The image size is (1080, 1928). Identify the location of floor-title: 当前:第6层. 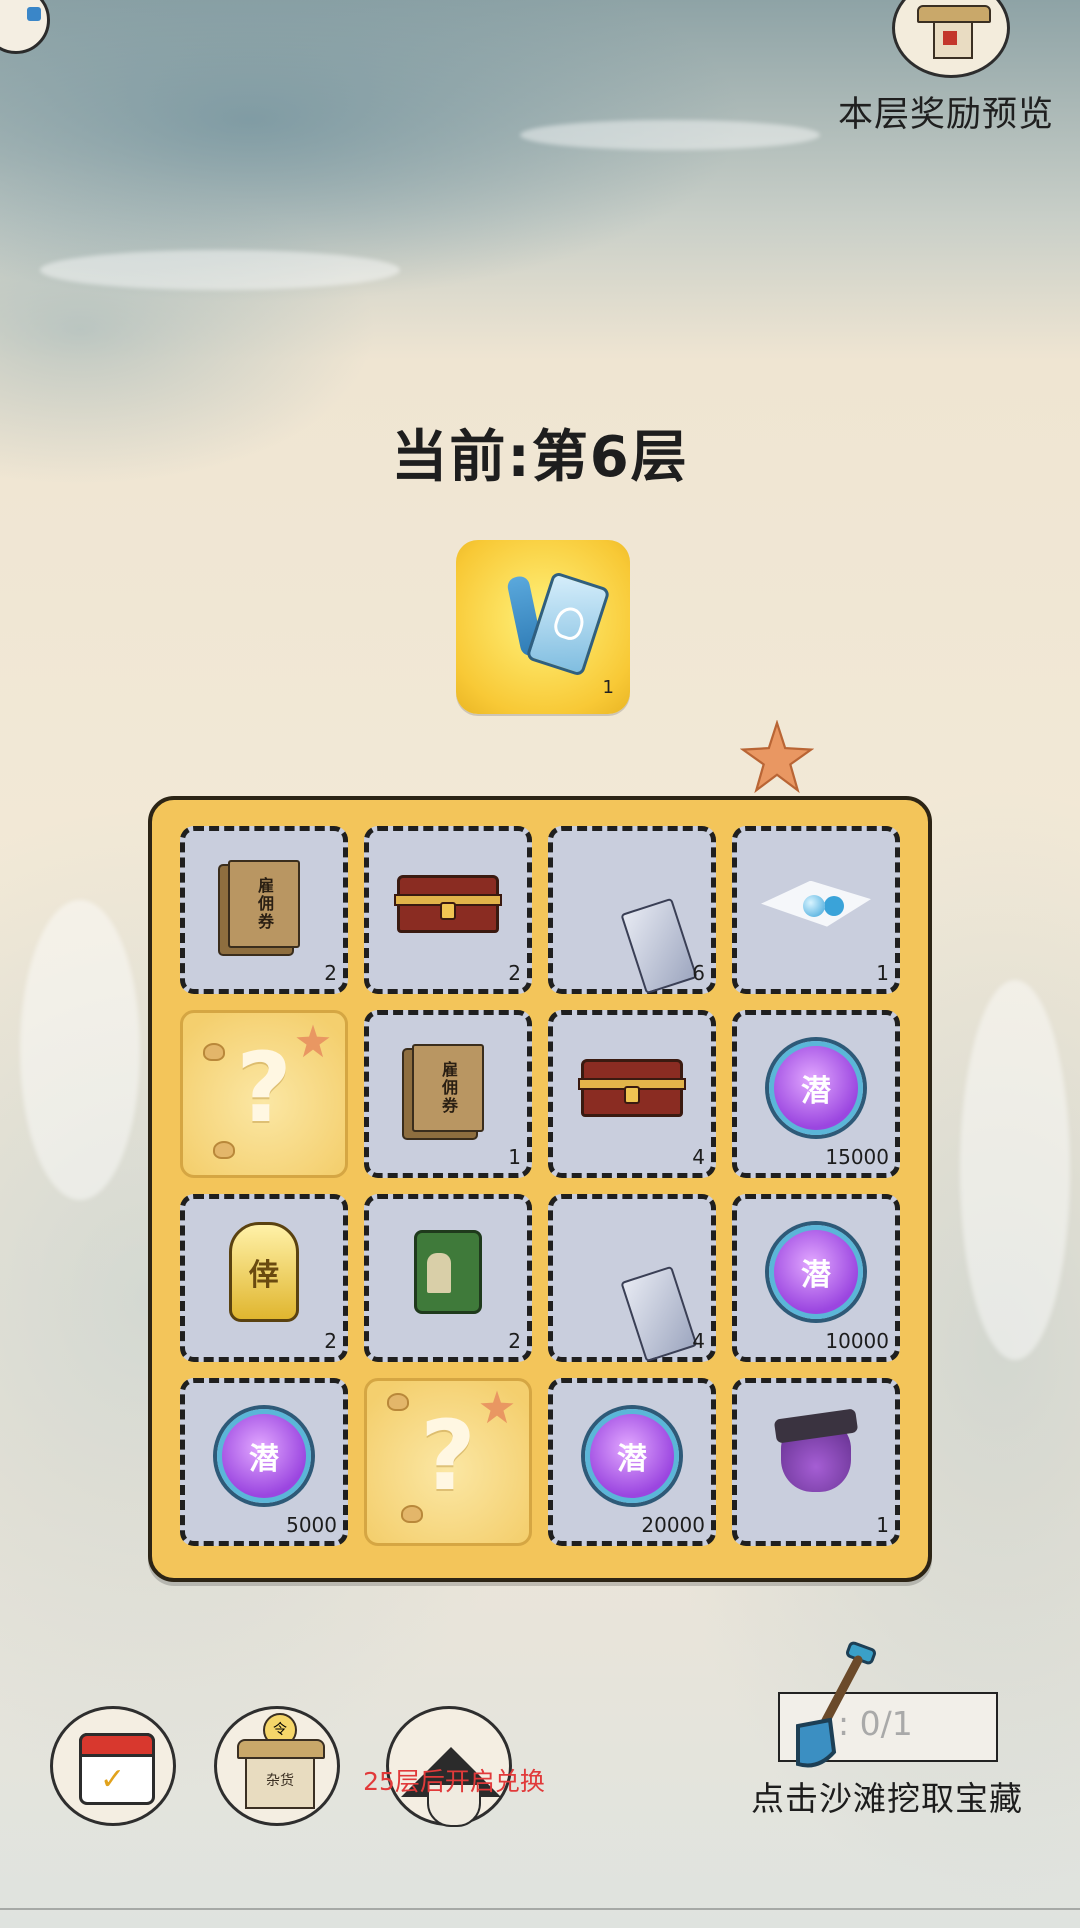
(540, 457).